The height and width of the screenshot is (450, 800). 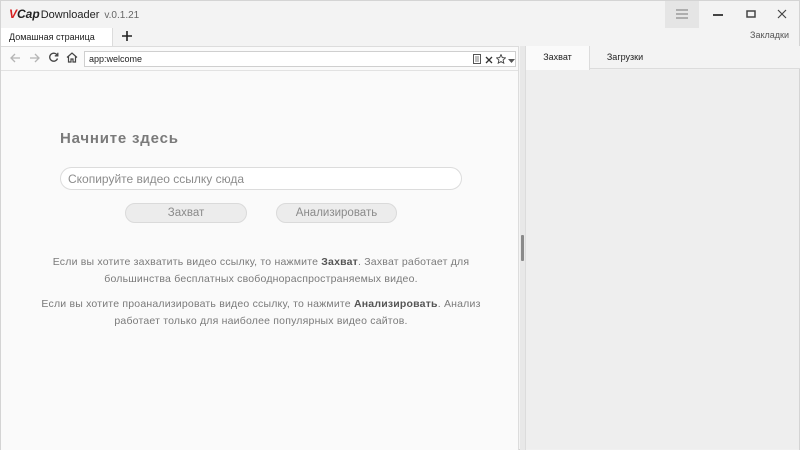 I want to click on tab-capture: Захват, so click(x=558, y=58).